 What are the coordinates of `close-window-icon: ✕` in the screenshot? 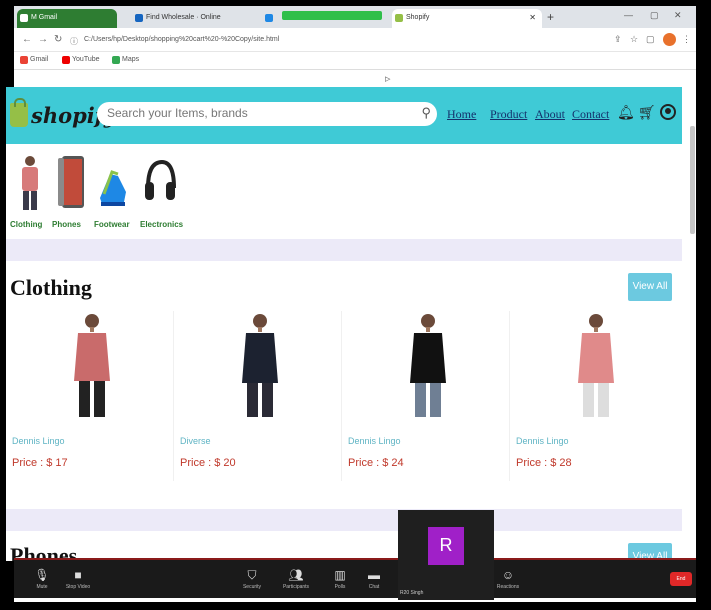 It's located at (678, 15).